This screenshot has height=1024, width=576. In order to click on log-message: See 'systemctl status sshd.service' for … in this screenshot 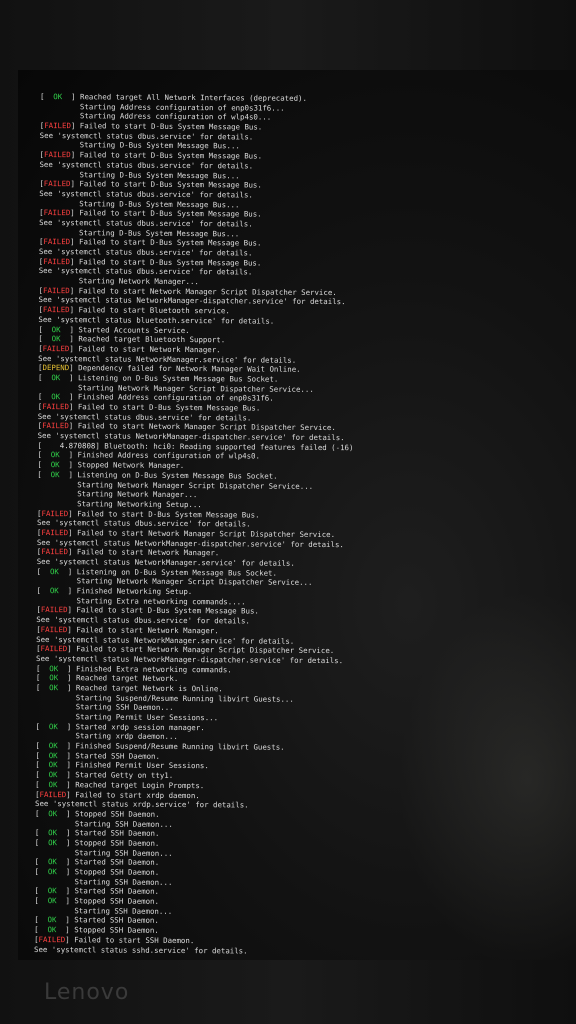, I will do `click(140, 949)`.